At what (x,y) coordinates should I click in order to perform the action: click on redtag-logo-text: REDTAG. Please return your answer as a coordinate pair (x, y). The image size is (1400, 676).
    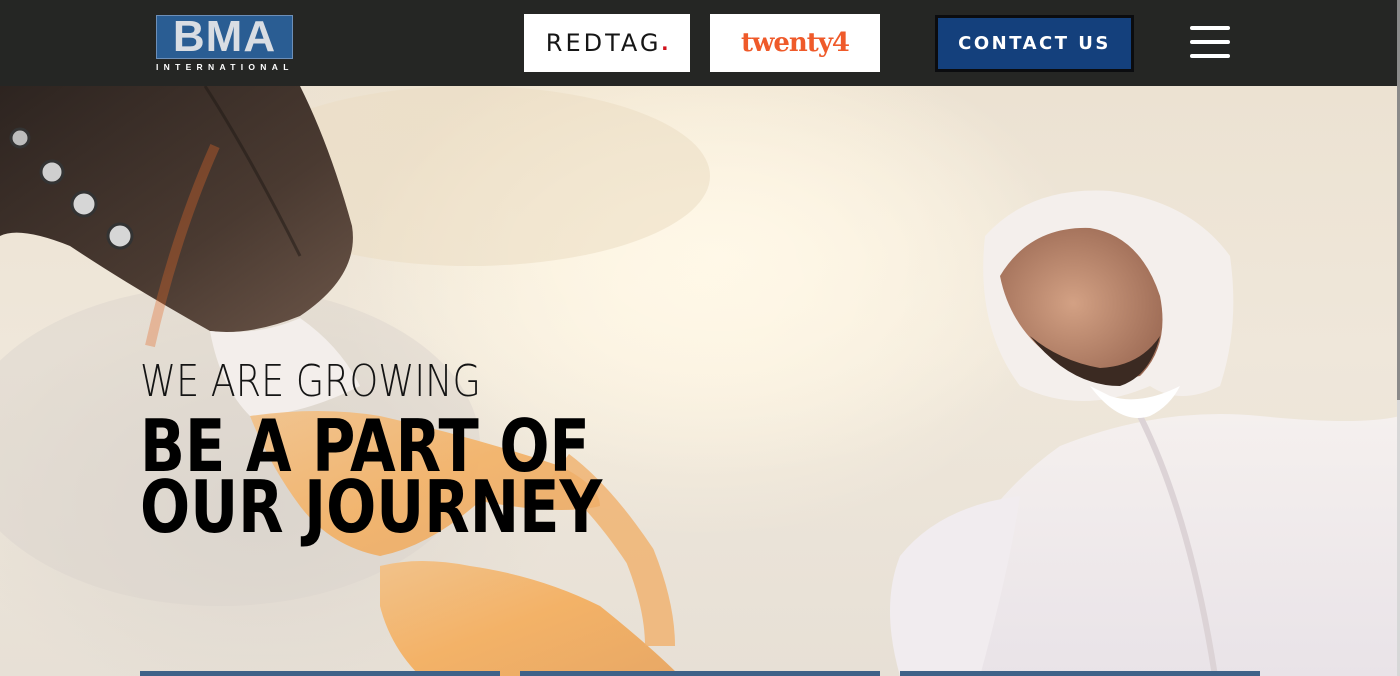
    Looking at the image, I should click on (603, 43).